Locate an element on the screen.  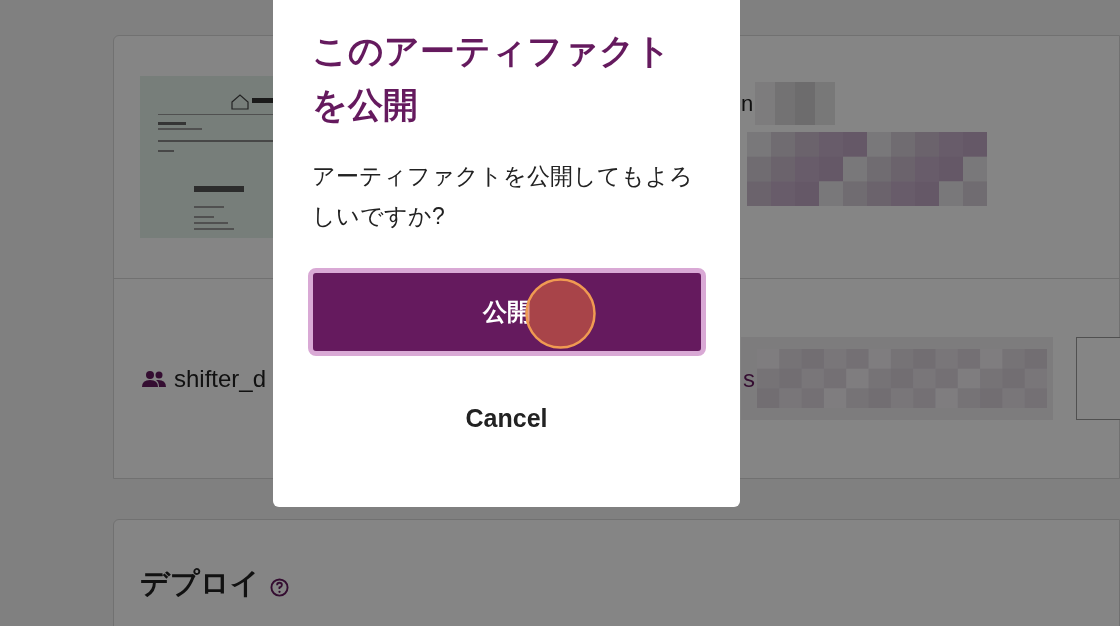
owner-name: shifter_d is located at coordinates (220, 378).